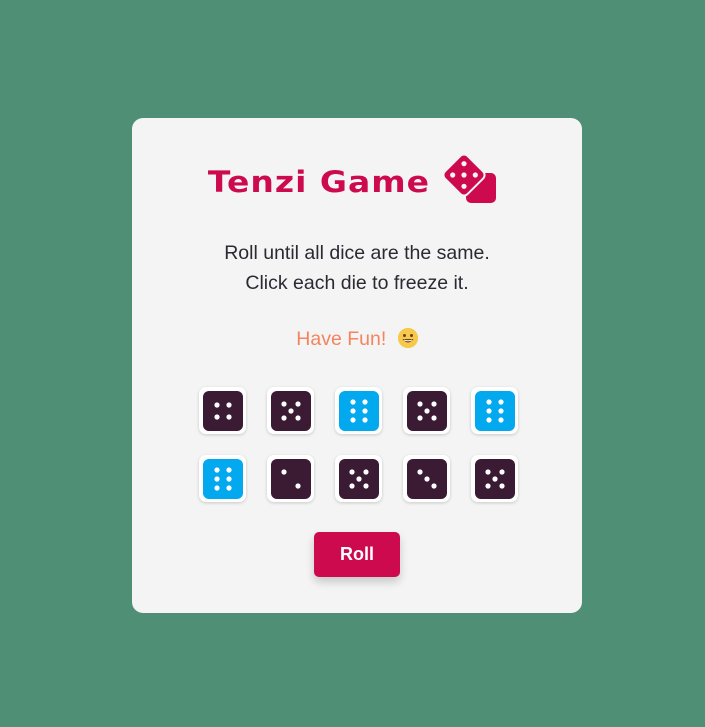 The image size is (705, 727). What do you see at coordinates (469, 178) in the screenshot?
I see `dice-logo-icon` at bounding box center [469, 178].